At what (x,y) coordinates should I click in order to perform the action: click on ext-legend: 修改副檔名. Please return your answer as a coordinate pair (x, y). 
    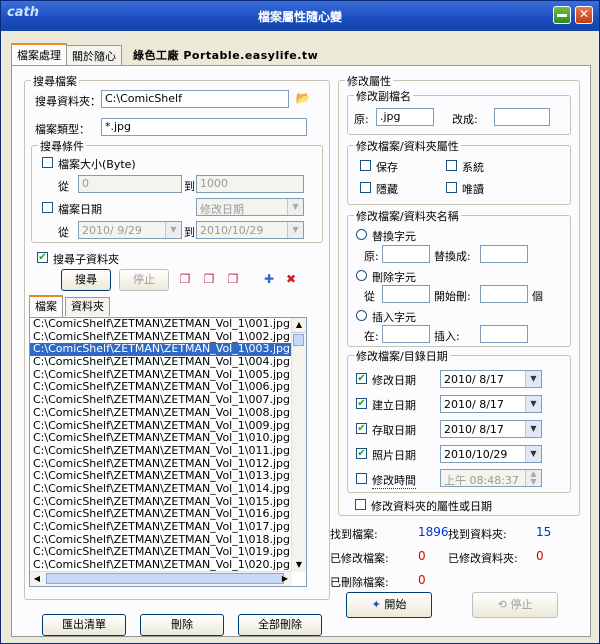
    Looking at the image, I should click on (383, 96).